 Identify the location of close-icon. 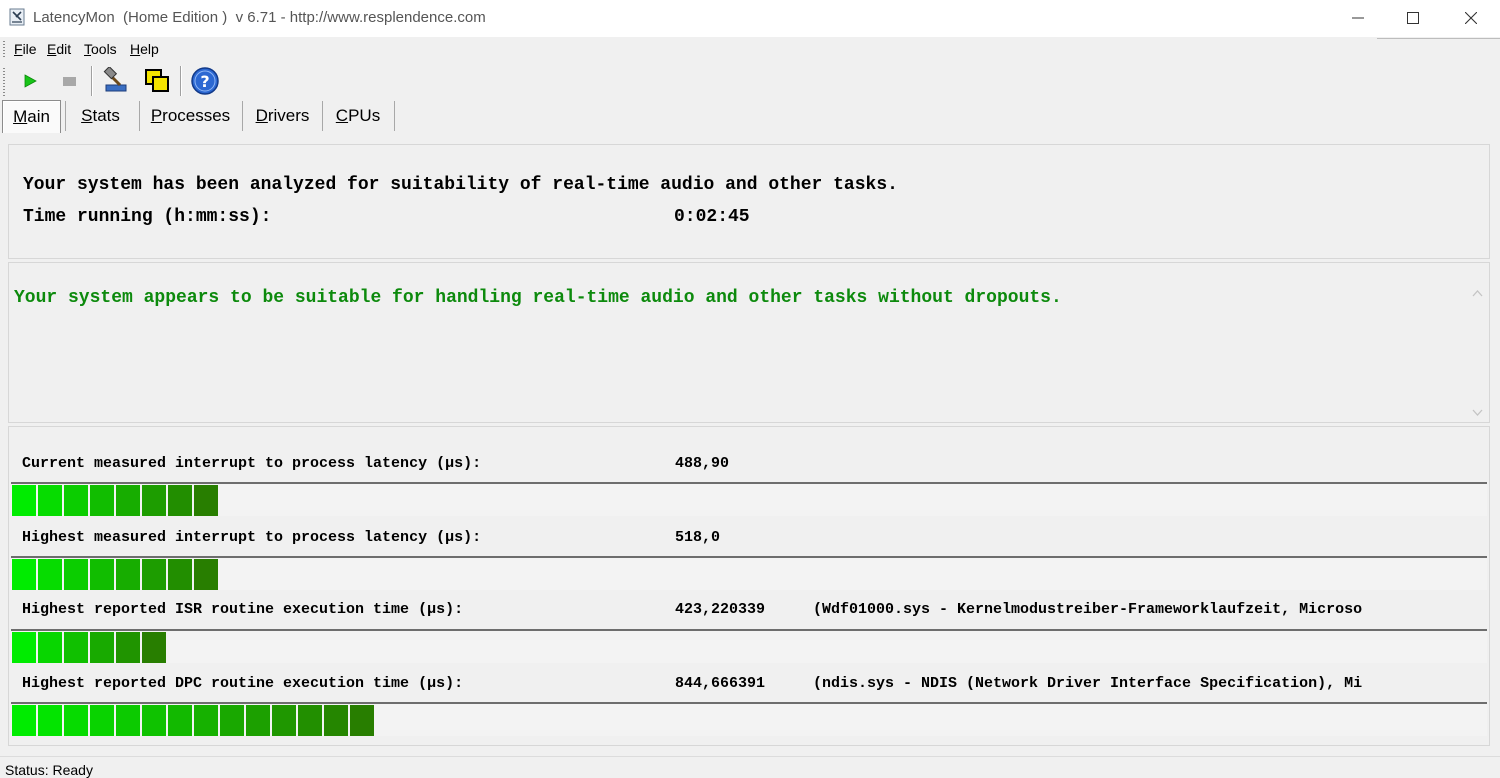
(1471, 18).